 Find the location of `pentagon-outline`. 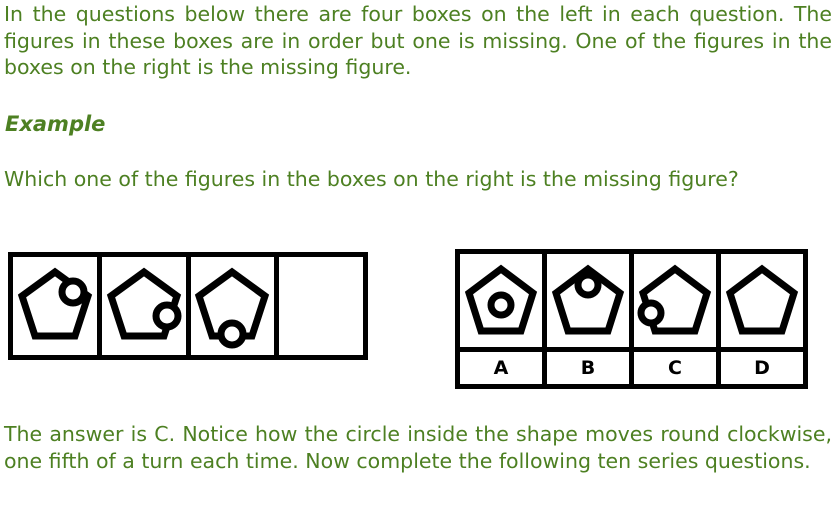

pentagon-outline is located at coordinates (762, 299).